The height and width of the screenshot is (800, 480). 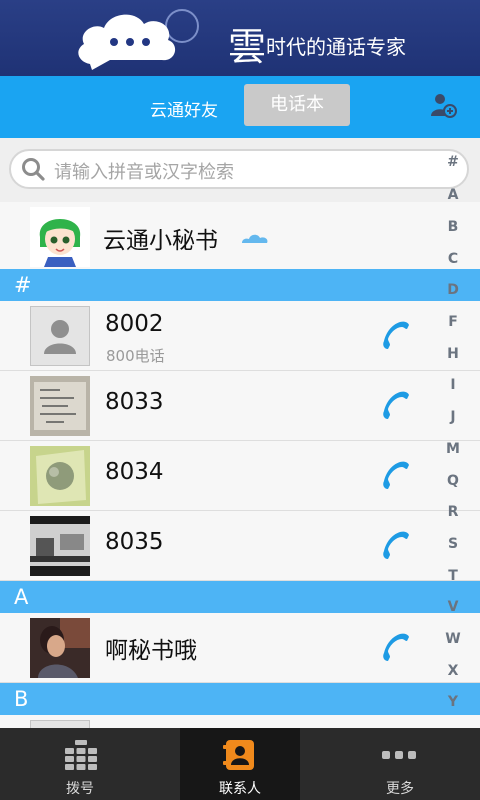 What do you see at coordinates (453, 322) in the screenshot?
I see `index-letter: F` at bounding box center [453, 322].